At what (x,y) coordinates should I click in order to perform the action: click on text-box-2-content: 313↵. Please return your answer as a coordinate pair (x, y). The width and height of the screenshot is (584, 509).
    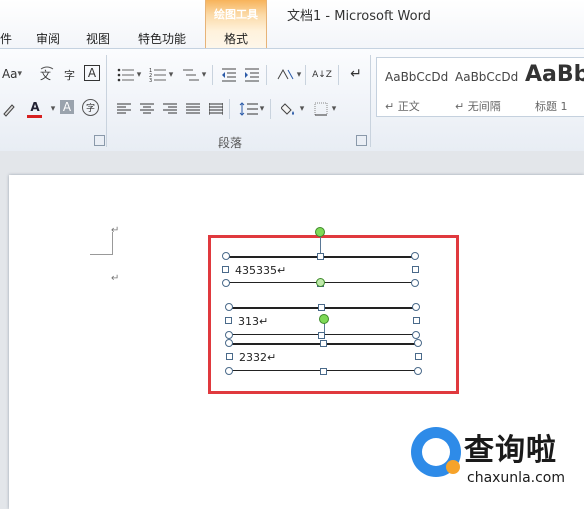
    Looking at the image, I should click on (253, 321).